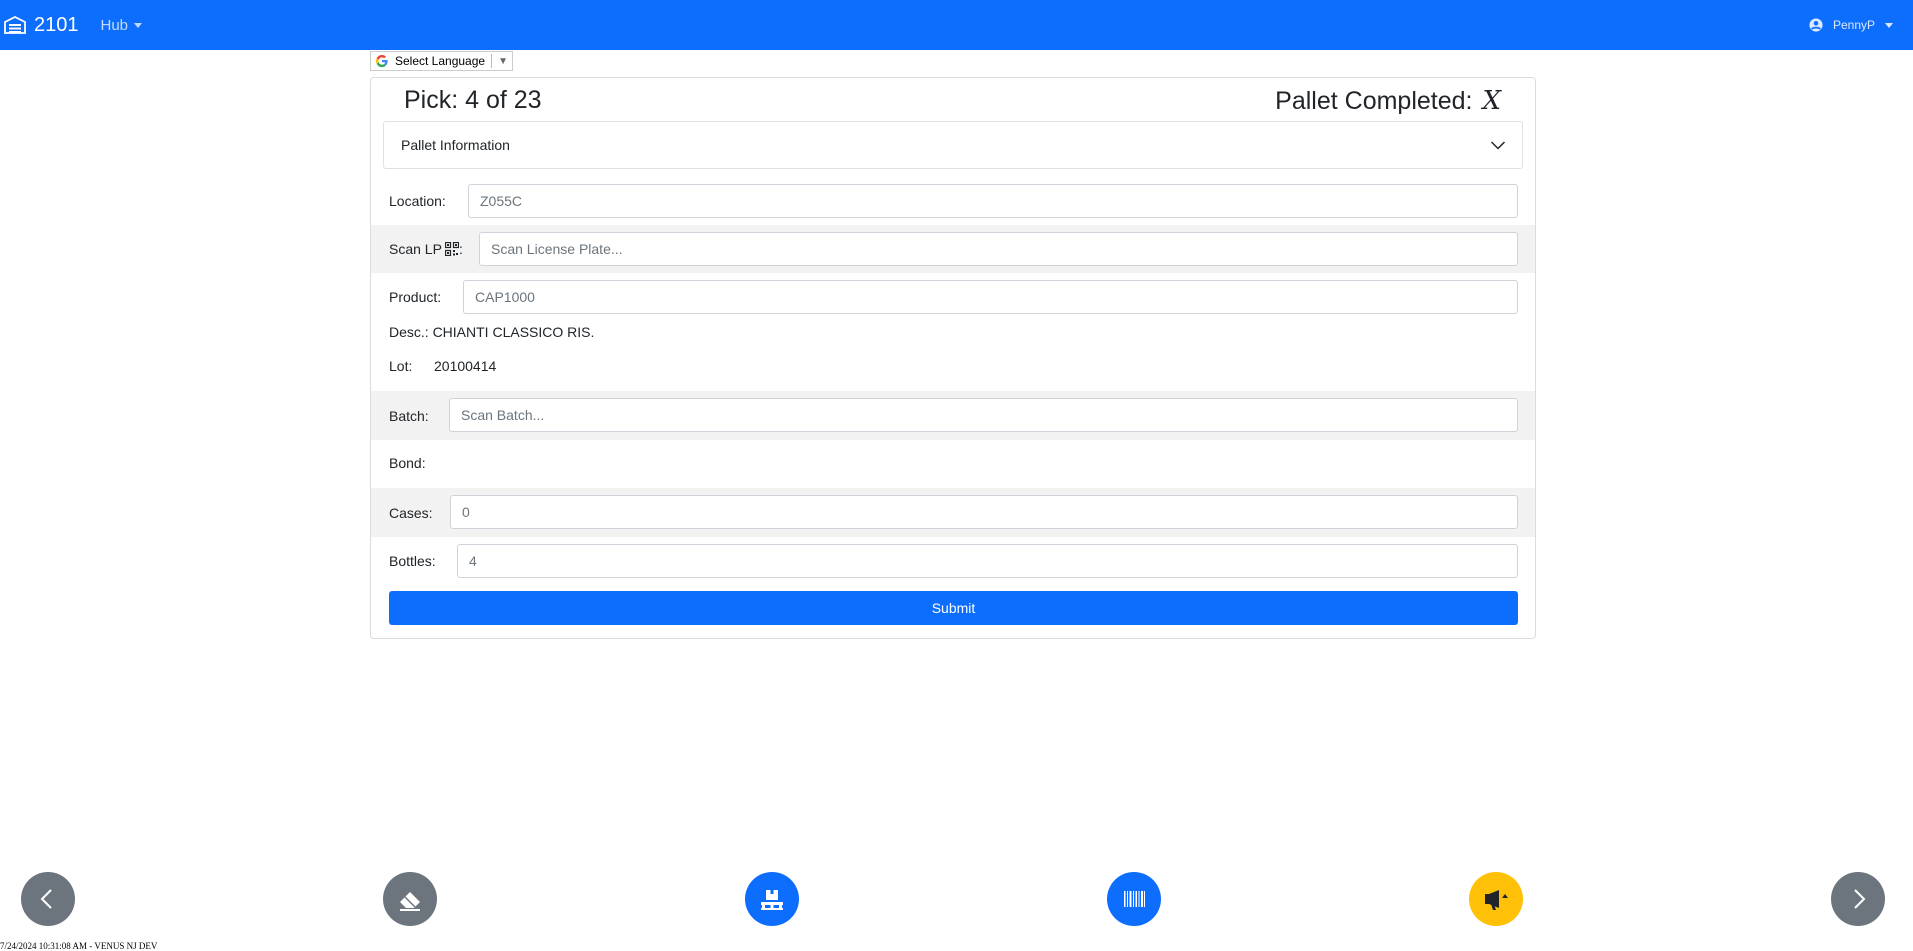 Image resolution: width=1913 pixels, height=951 pixels. Describe the element at coordinates (407, 463) in the screenshot. I see `bond-label: Bond:` at that location.